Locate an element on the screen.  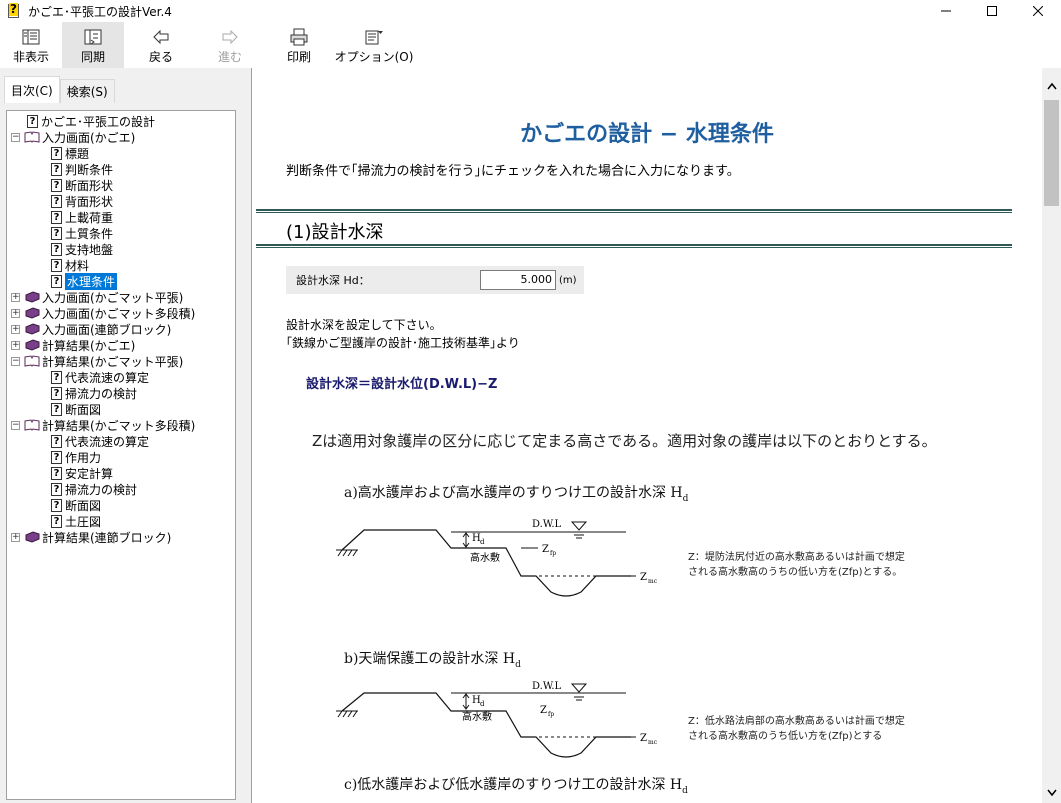
forward-button: 進む is located at coordinates (230, 45).